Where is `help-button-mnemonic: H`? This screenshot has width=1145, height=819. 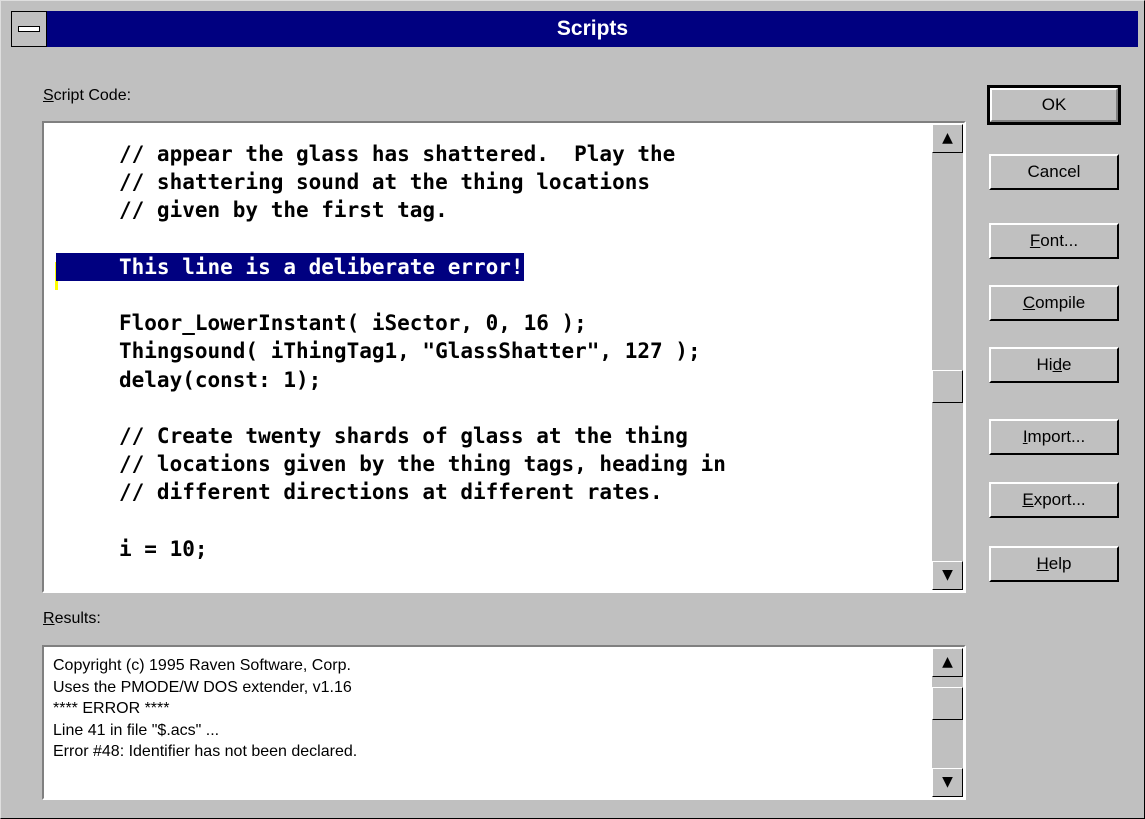
help-button-mnemonic: H is located at coordinates (1042, 563).